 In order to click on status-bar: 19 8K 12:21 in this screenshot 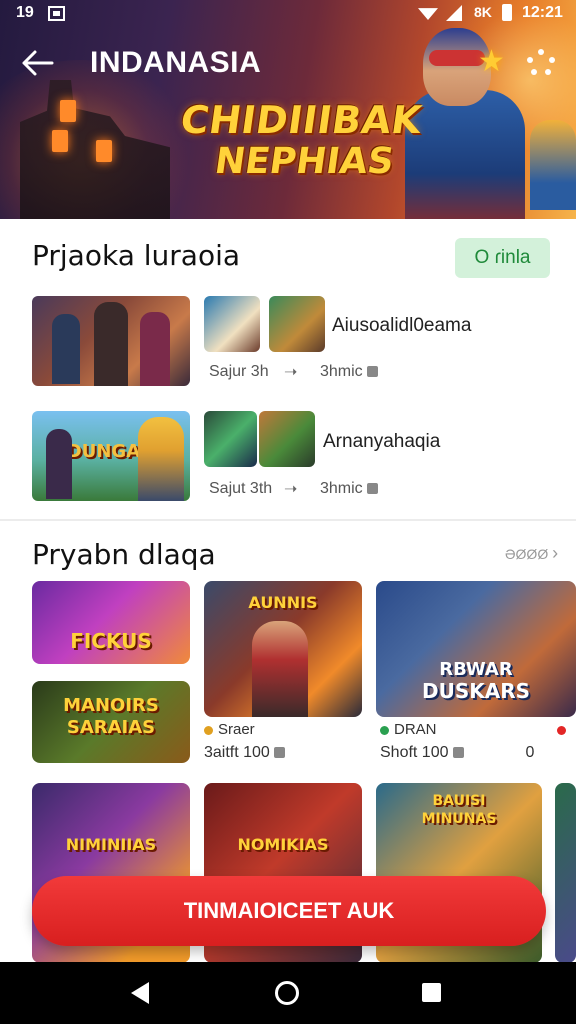, I will do `click(288, 14)`.